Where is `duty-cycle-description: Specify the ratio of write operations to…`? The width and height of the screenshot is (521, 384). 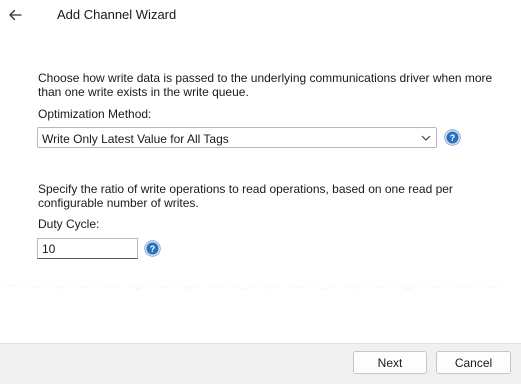
duty-cycle-description: Specify the ratio of write operations to… is located at coordinates (245, 196).